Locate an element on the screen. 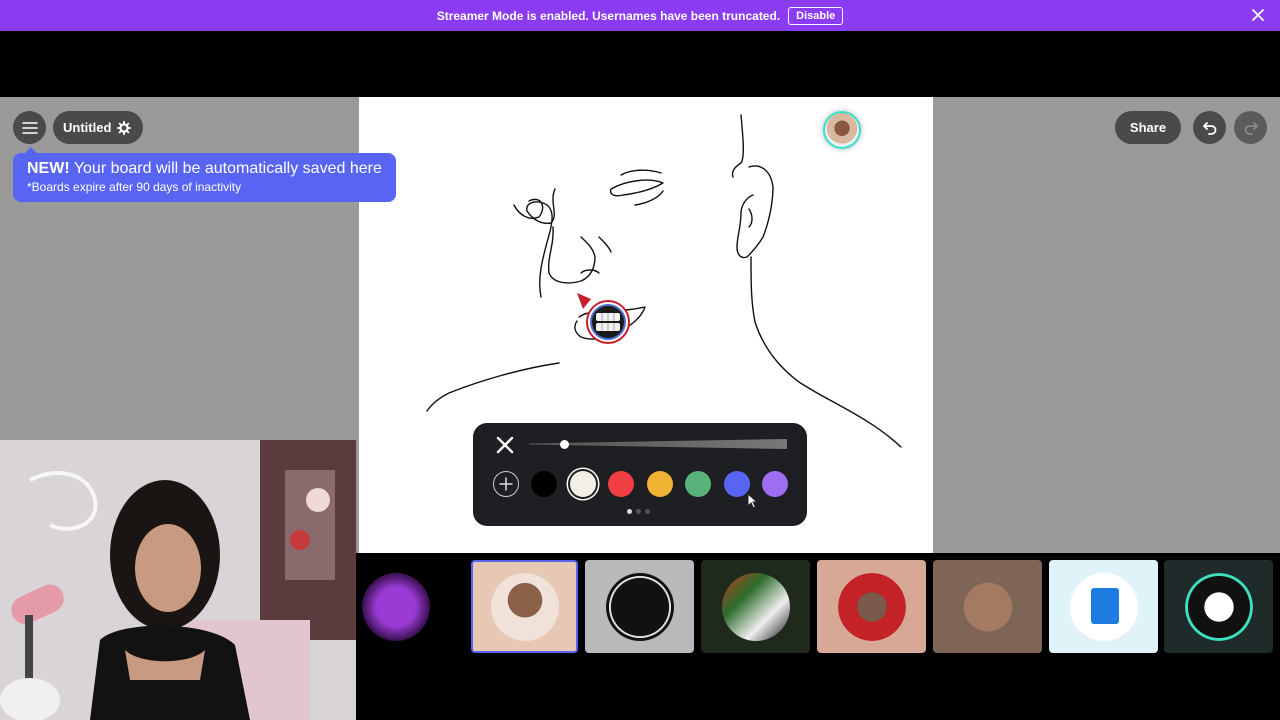 The height and width of the screenshot is (720, 1280). sound-document-sticker is located at coordinates (1103, 606).